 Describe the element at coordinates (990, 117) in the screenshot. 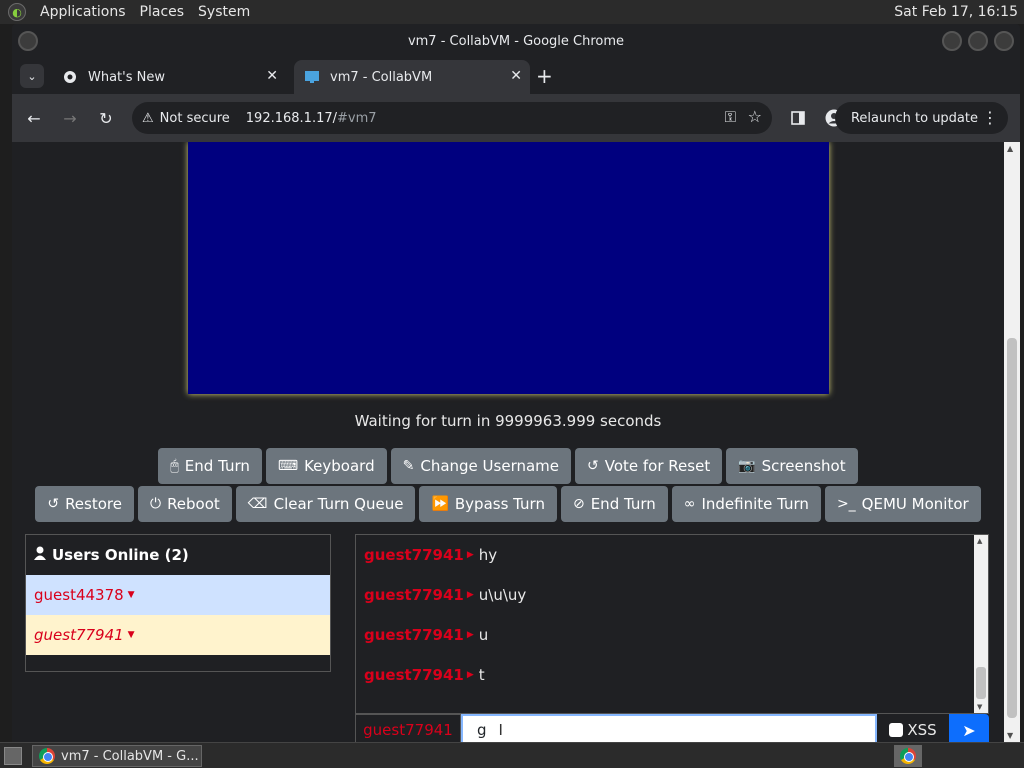

I see `chrome-menu-icon: ⋮` at that location.